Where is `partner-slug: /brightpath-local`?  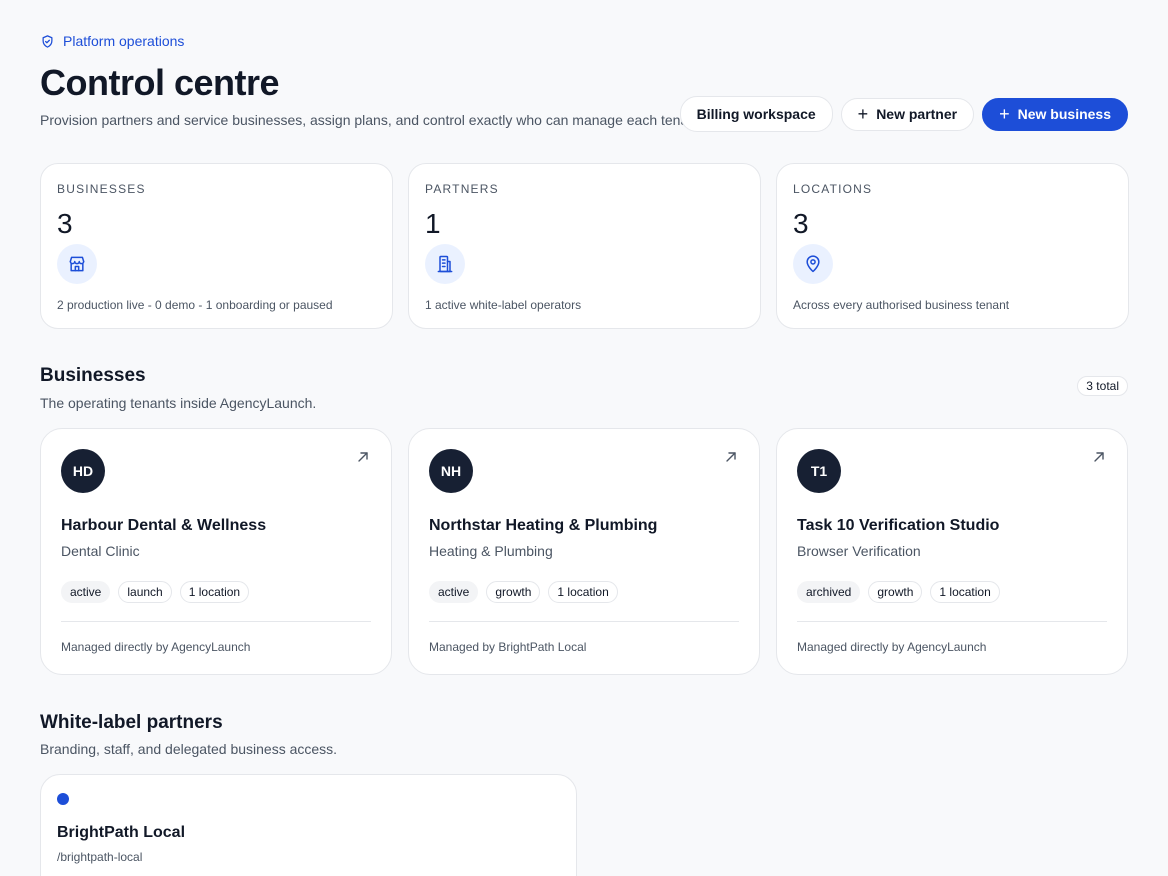
partner-slug: /brightpath-local is located at coordinates (100, 857).